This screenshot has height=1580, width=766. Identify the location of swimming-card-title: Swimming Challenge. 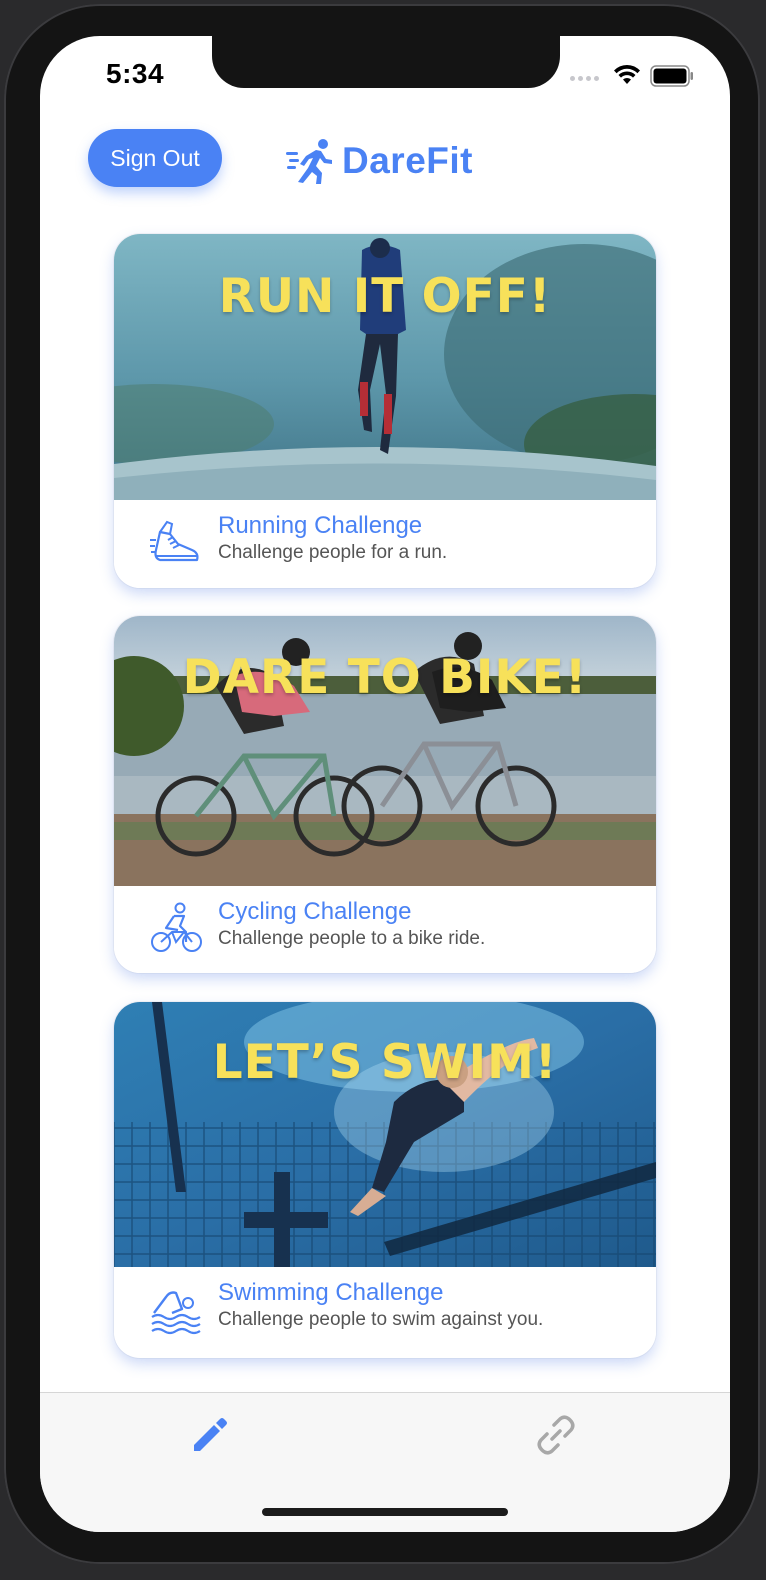
(331, 1292).